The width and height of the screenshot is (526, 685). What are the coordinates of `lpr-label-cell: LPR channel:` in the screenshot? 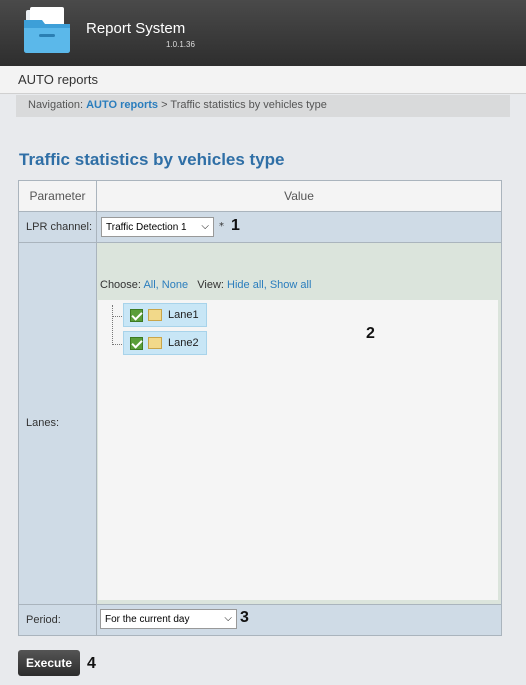 It's located at (57, 227).